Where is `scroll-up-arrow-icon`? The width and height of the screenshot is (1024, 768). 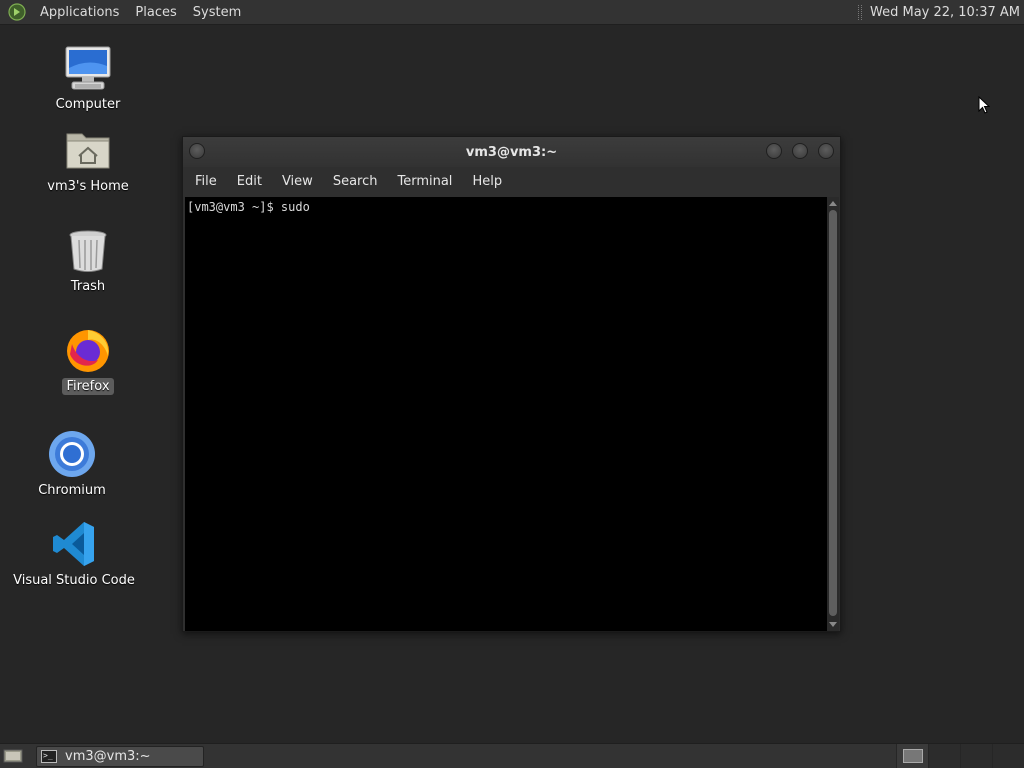
scroll-up-arrow-icon is located at coordinates (833, 203).